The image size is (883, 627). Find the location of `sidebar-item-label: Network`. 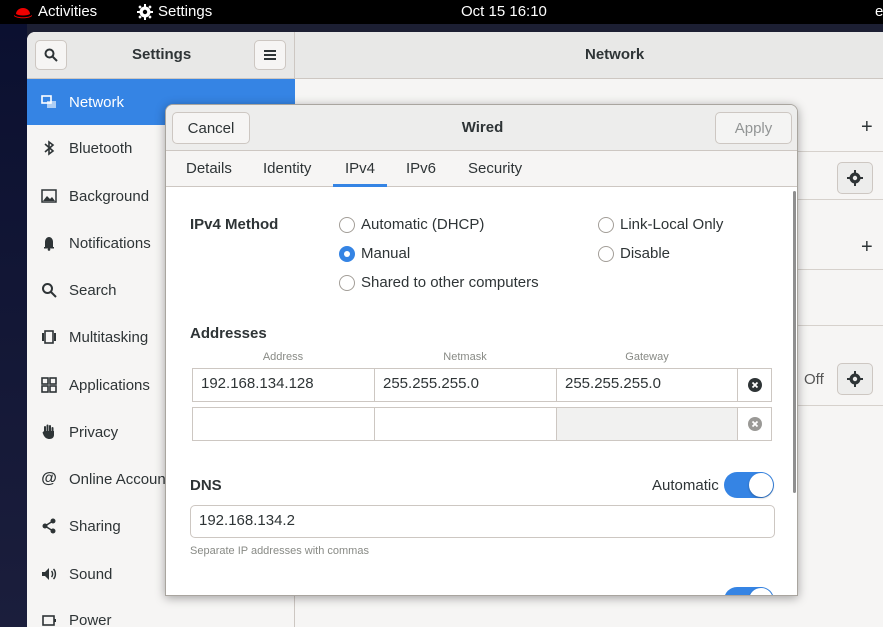

sidebar-item-label: Network is located at coordinates (97, 102).